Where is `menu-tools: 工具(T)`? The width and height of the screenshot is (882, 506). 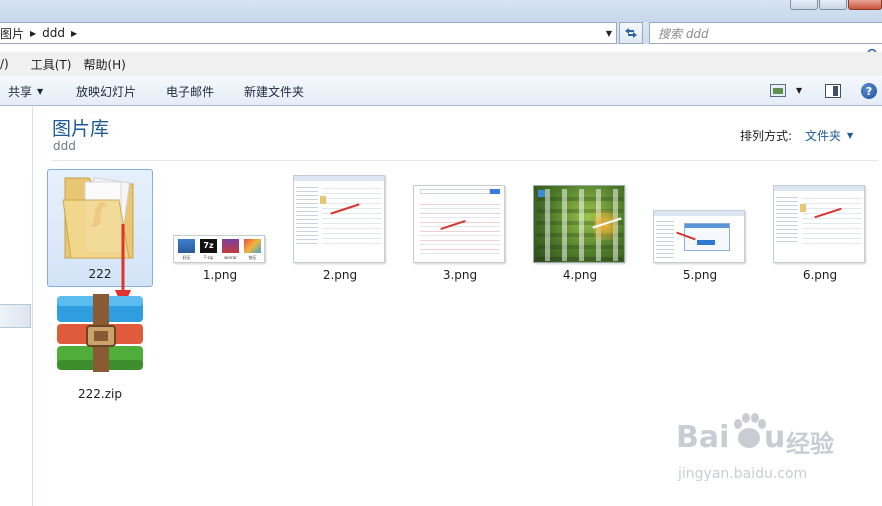 menu-tools: 工具(T) is located at coordinates (51, 64).